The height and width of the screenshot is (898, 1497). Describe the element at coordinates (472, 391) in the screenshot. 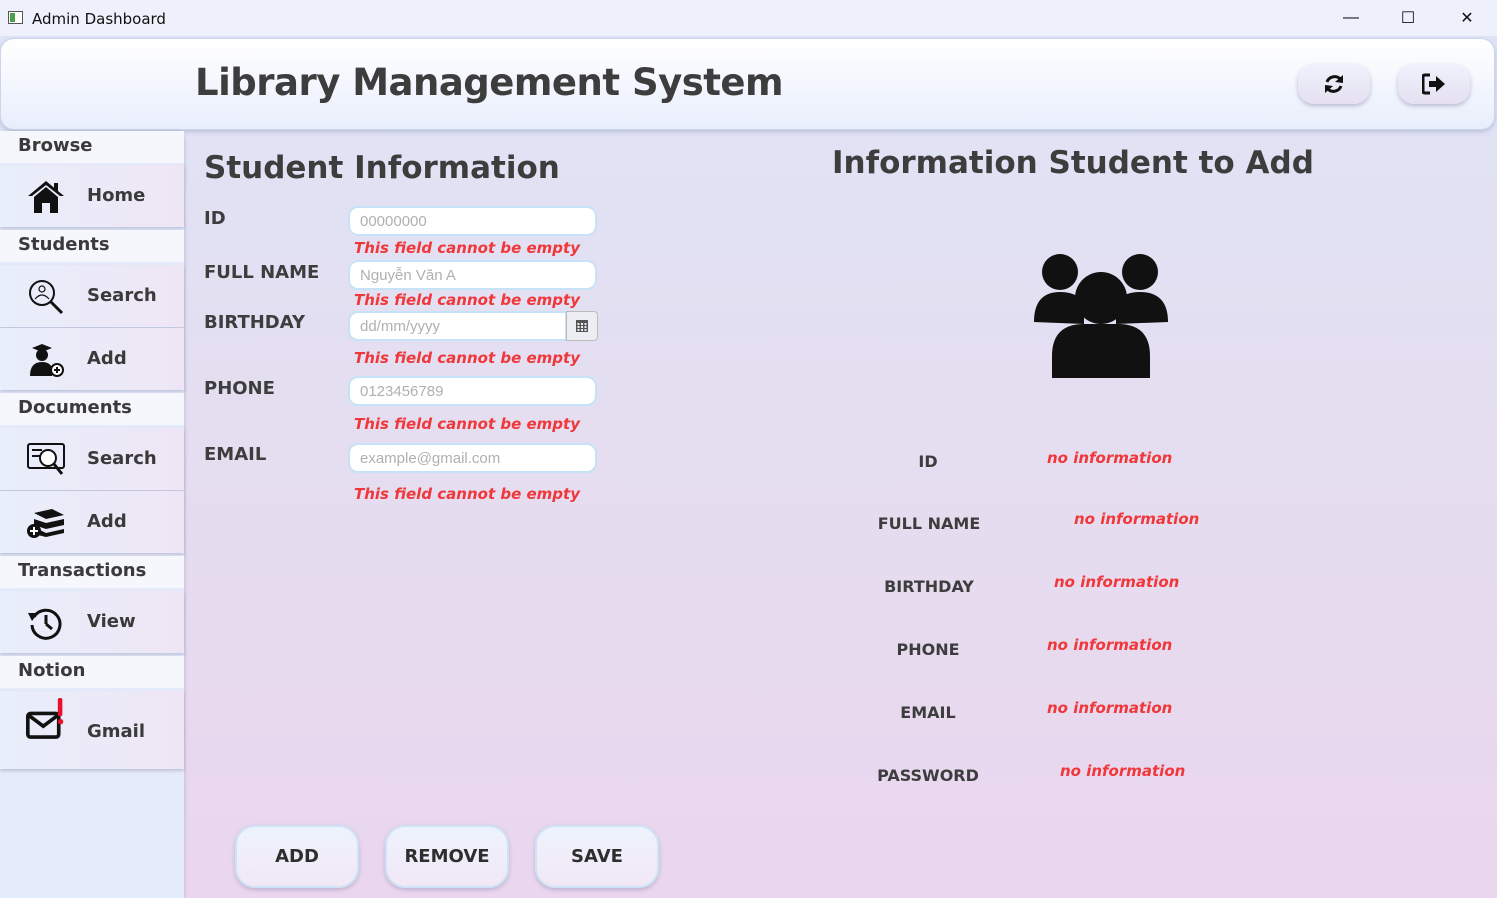

I see `phone-input` at that location.